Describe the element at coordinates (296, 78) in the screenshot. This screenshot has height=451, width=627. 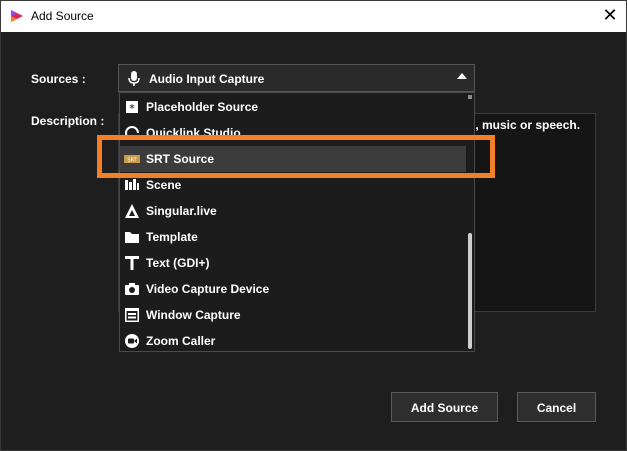
I see `sources-combobox: Audio Input Capture` at that location.